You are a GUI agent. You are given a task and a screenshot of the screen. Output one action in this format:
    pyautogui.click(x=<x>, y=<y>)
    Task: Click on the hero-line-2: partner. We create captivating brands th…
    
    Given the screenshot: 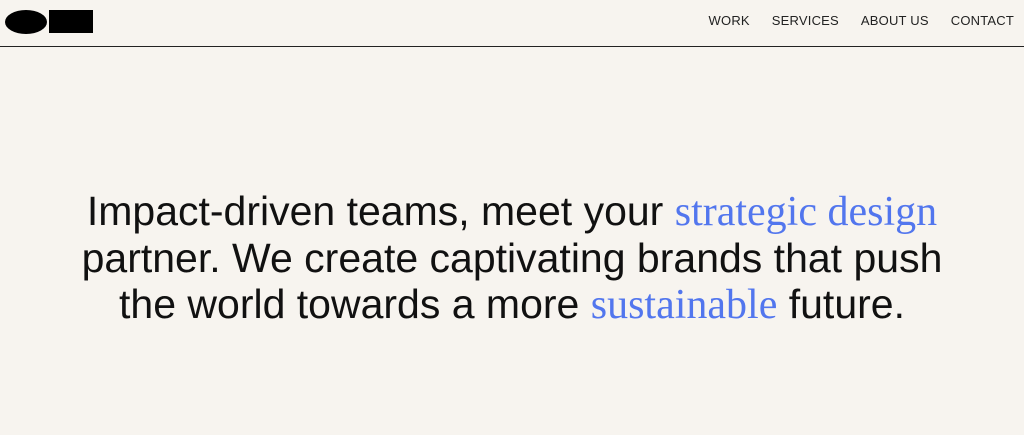 What is the action you would take?
    pyautogui.click(x=512, y=258)
    